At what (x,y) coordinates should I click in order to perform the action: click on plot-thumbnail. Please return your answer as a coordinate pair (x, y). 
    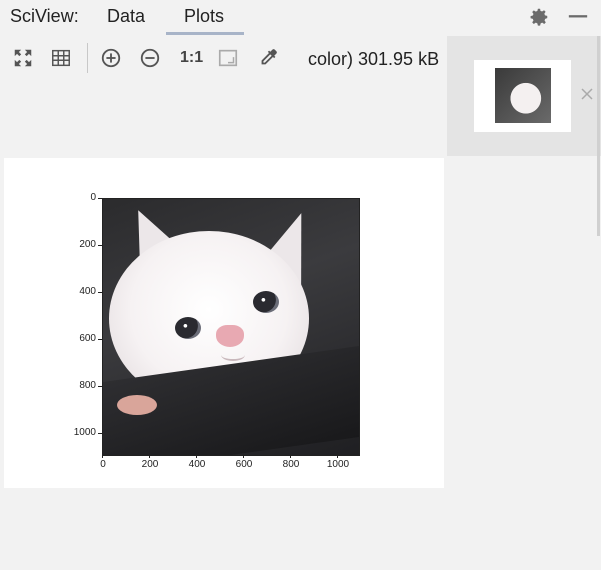
    Looking at the image, I should click on (522, 96).